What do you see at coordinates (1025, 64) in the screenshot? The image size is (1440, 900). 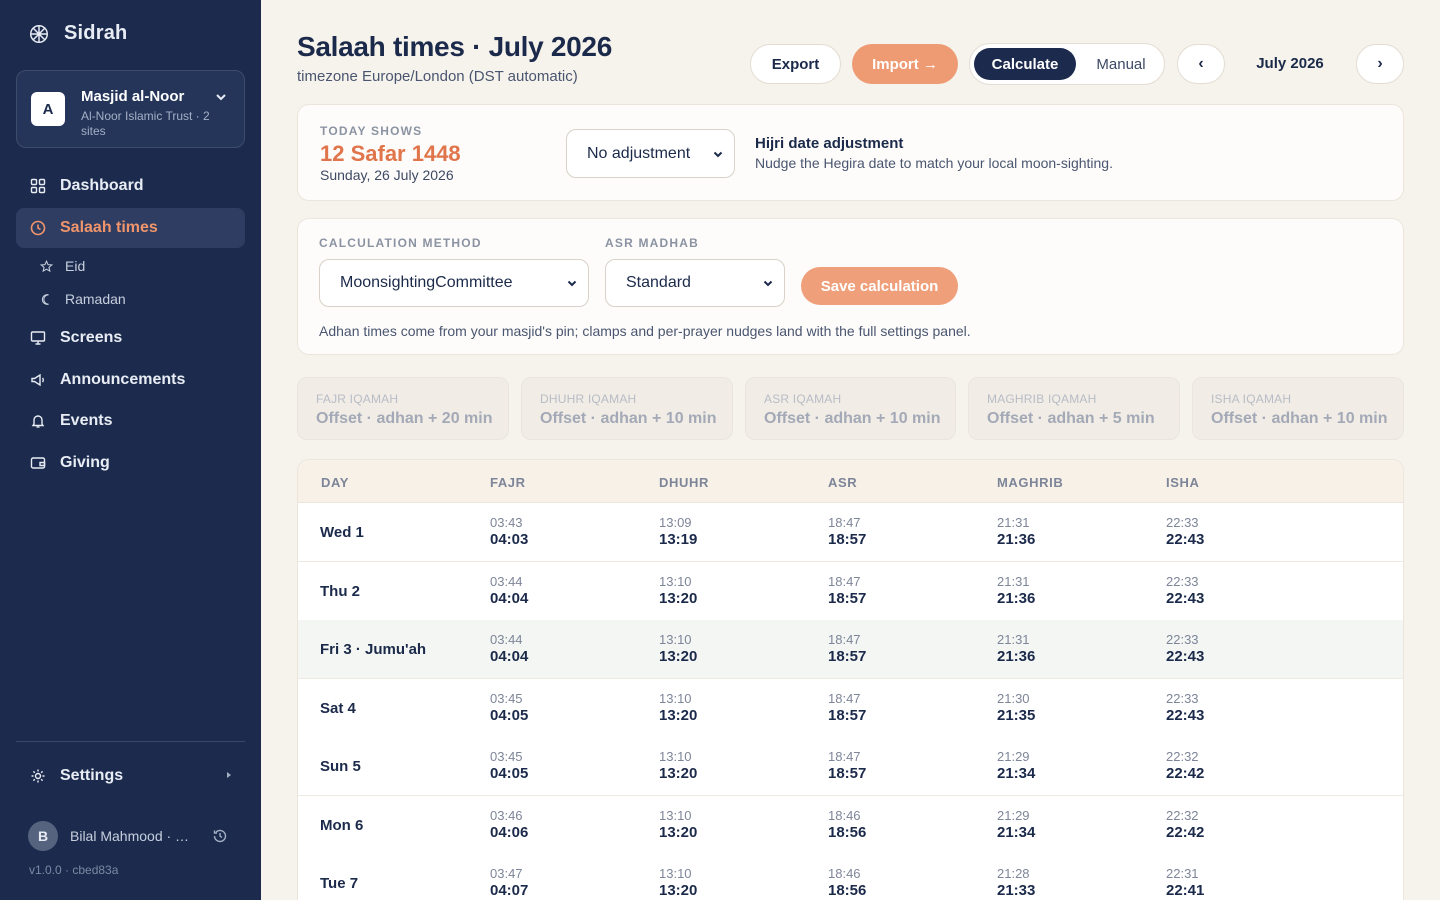 I see `calculate-tab: Calculate` at bounding box center [1025, 64].